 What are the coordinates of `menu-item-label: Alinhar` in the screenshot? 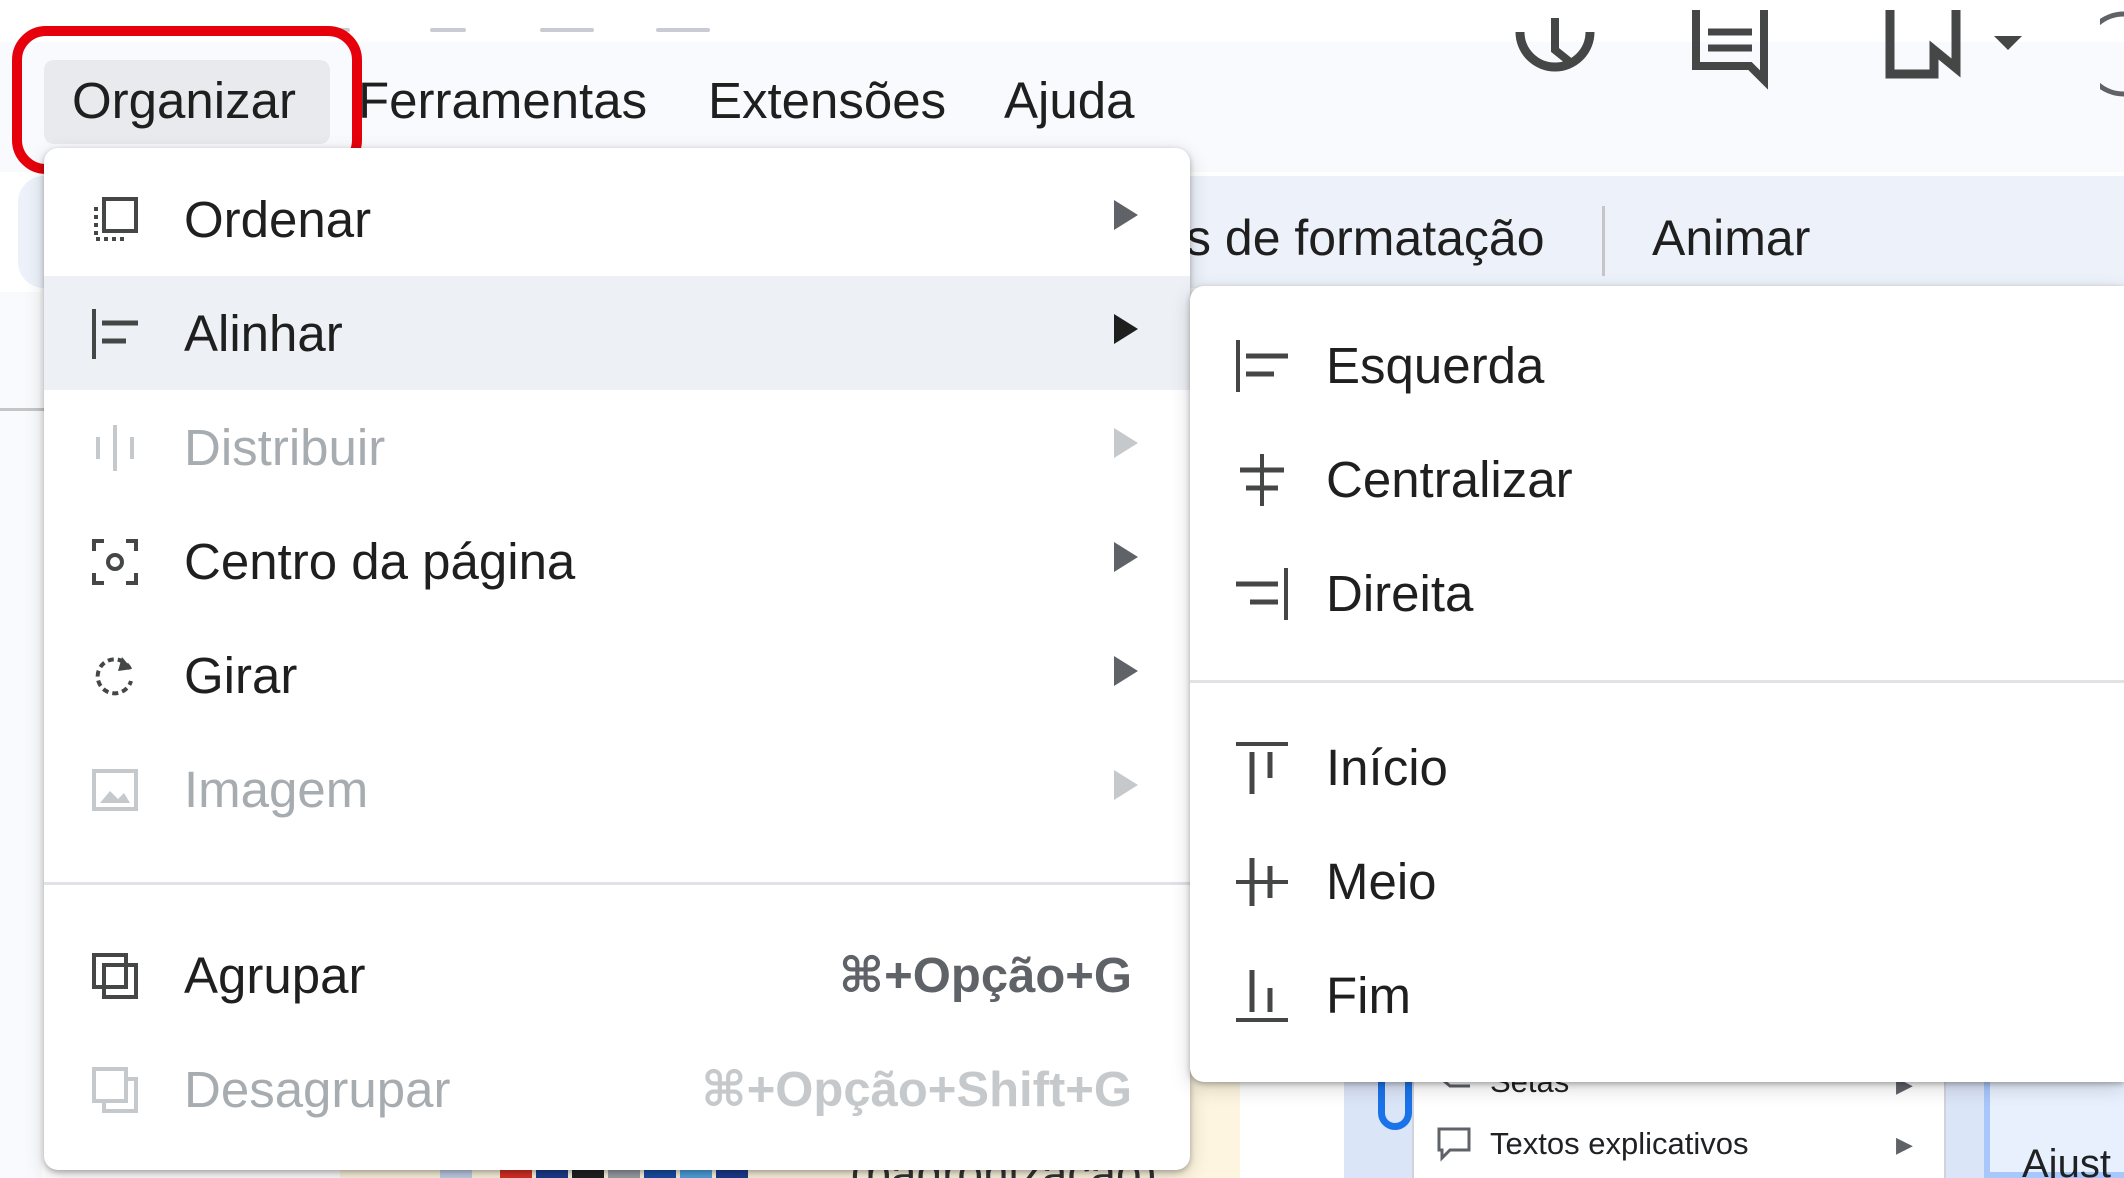 It's located at (263, 333).